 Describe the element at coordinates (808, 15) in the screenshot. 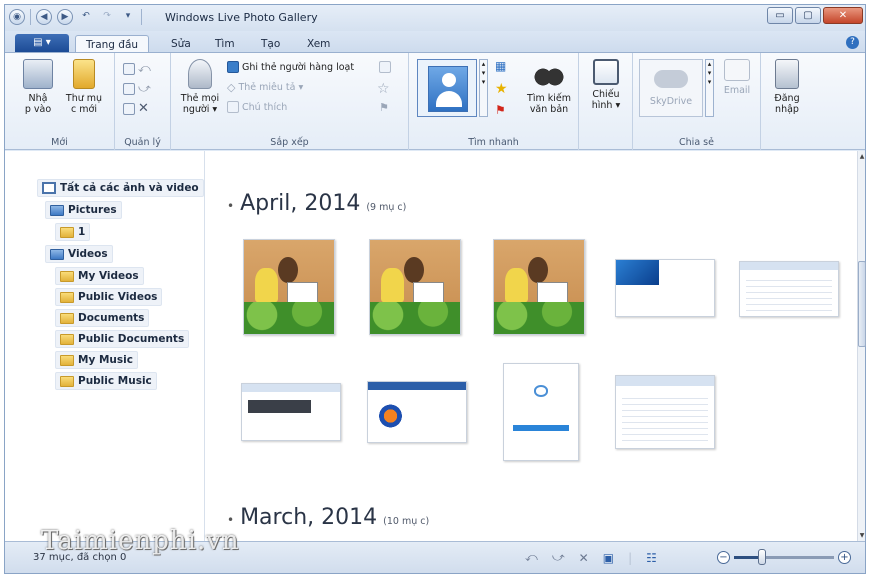

I see `maximize-button: ▢` at that location.